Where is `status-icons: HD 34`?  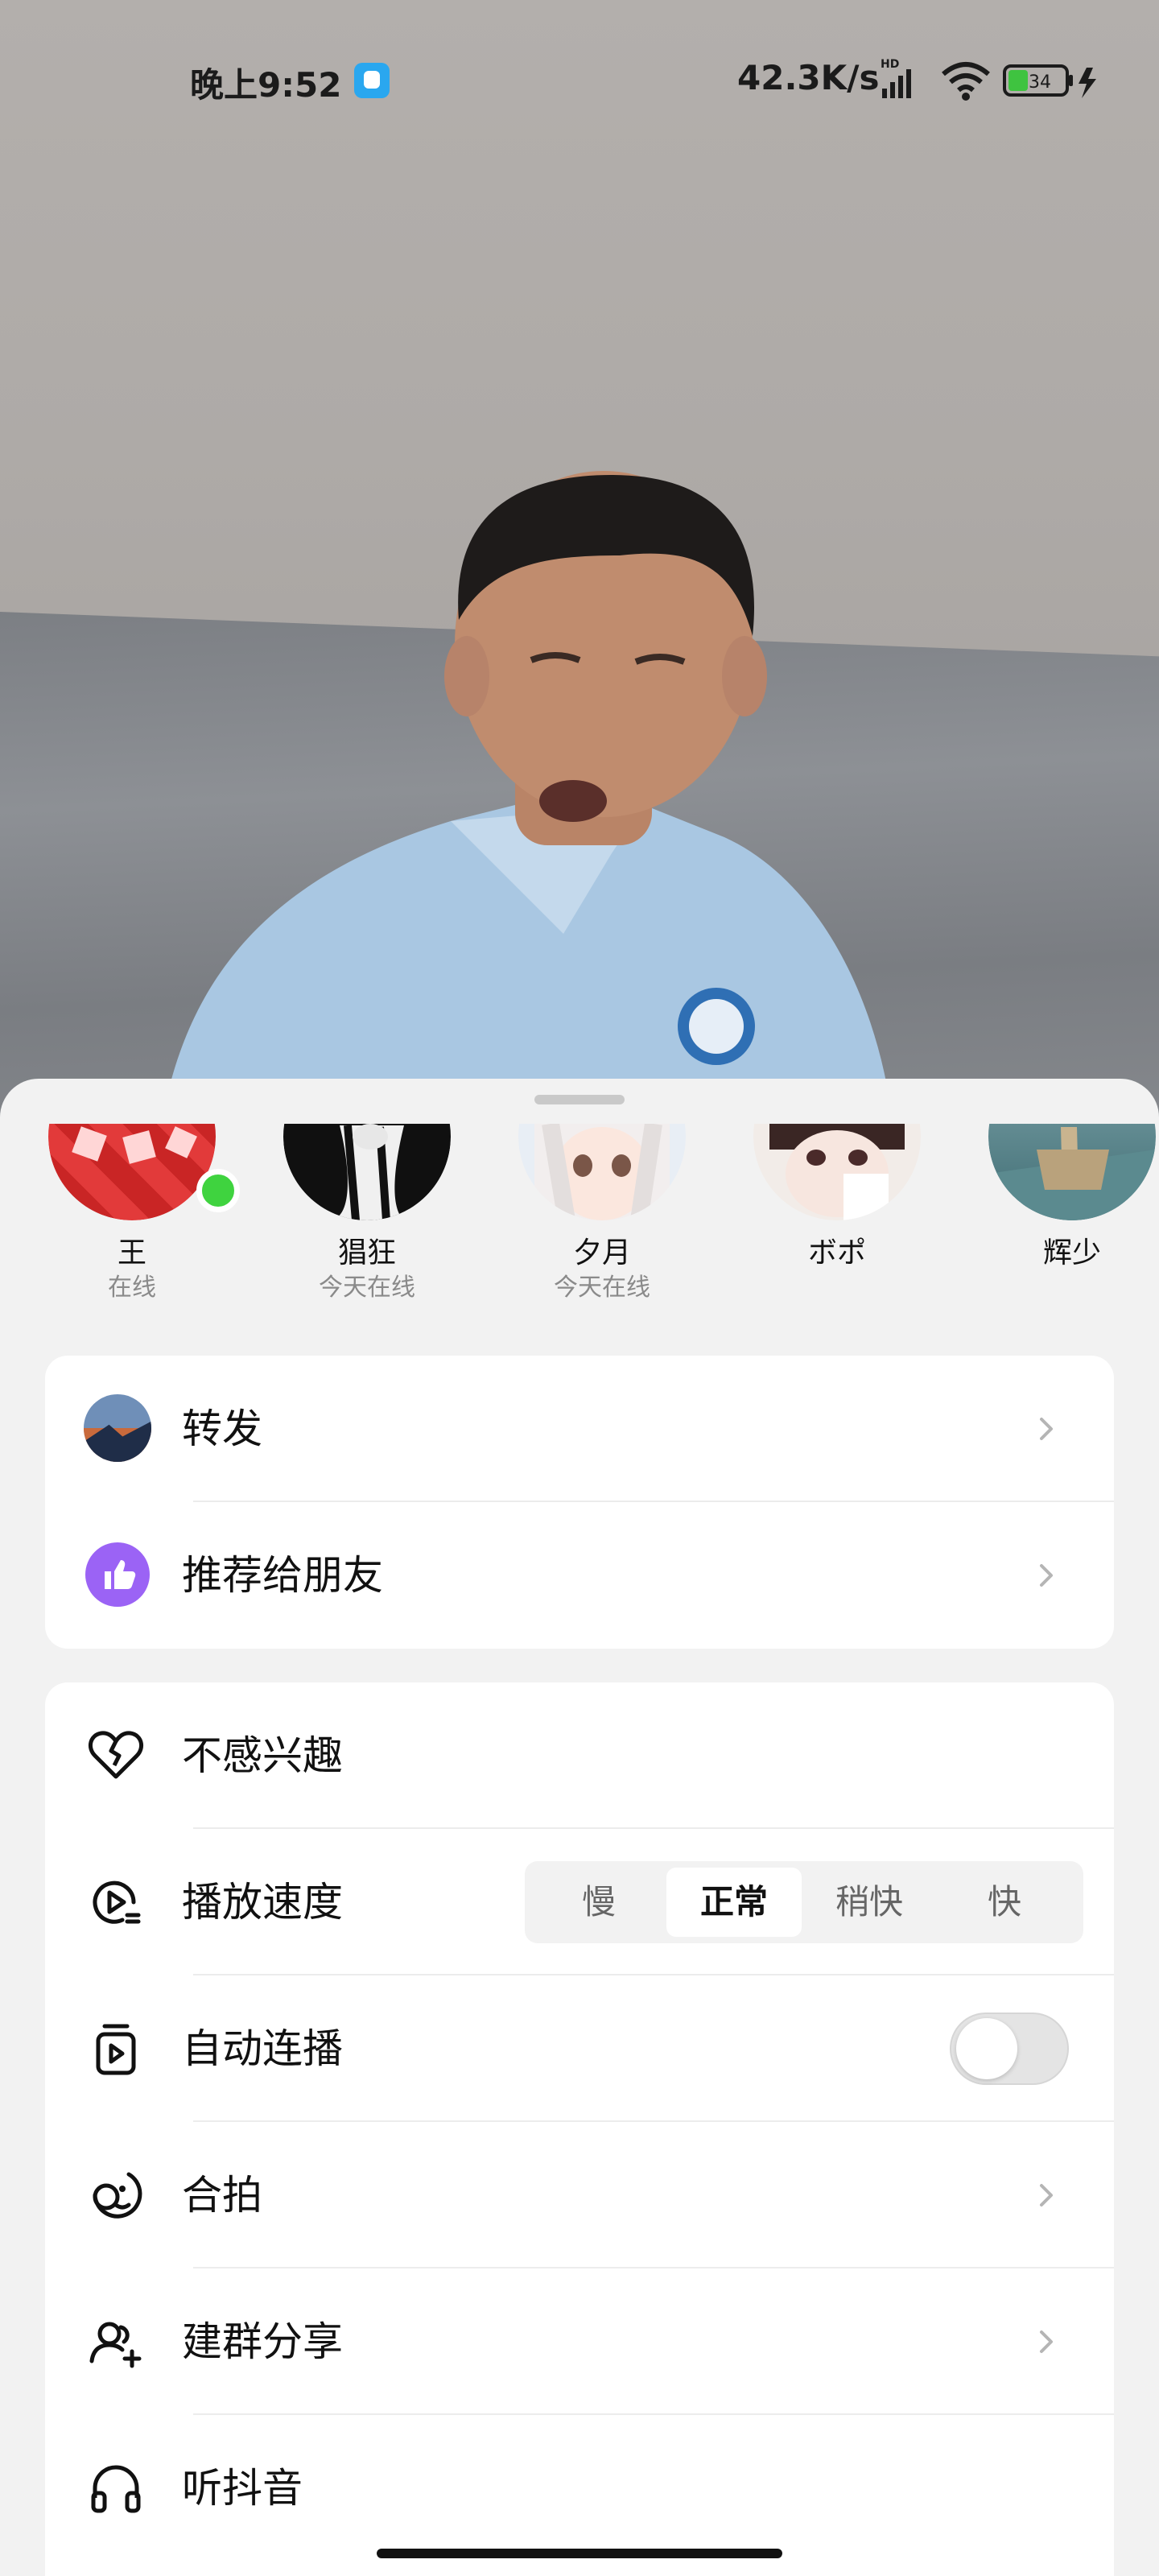 status-icons: HD 34 is located at coordinates (988, 79).